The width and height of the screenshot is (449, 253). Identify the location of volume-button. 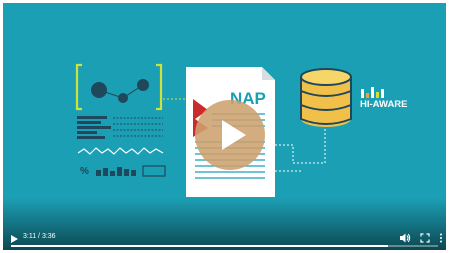
(405, 237).